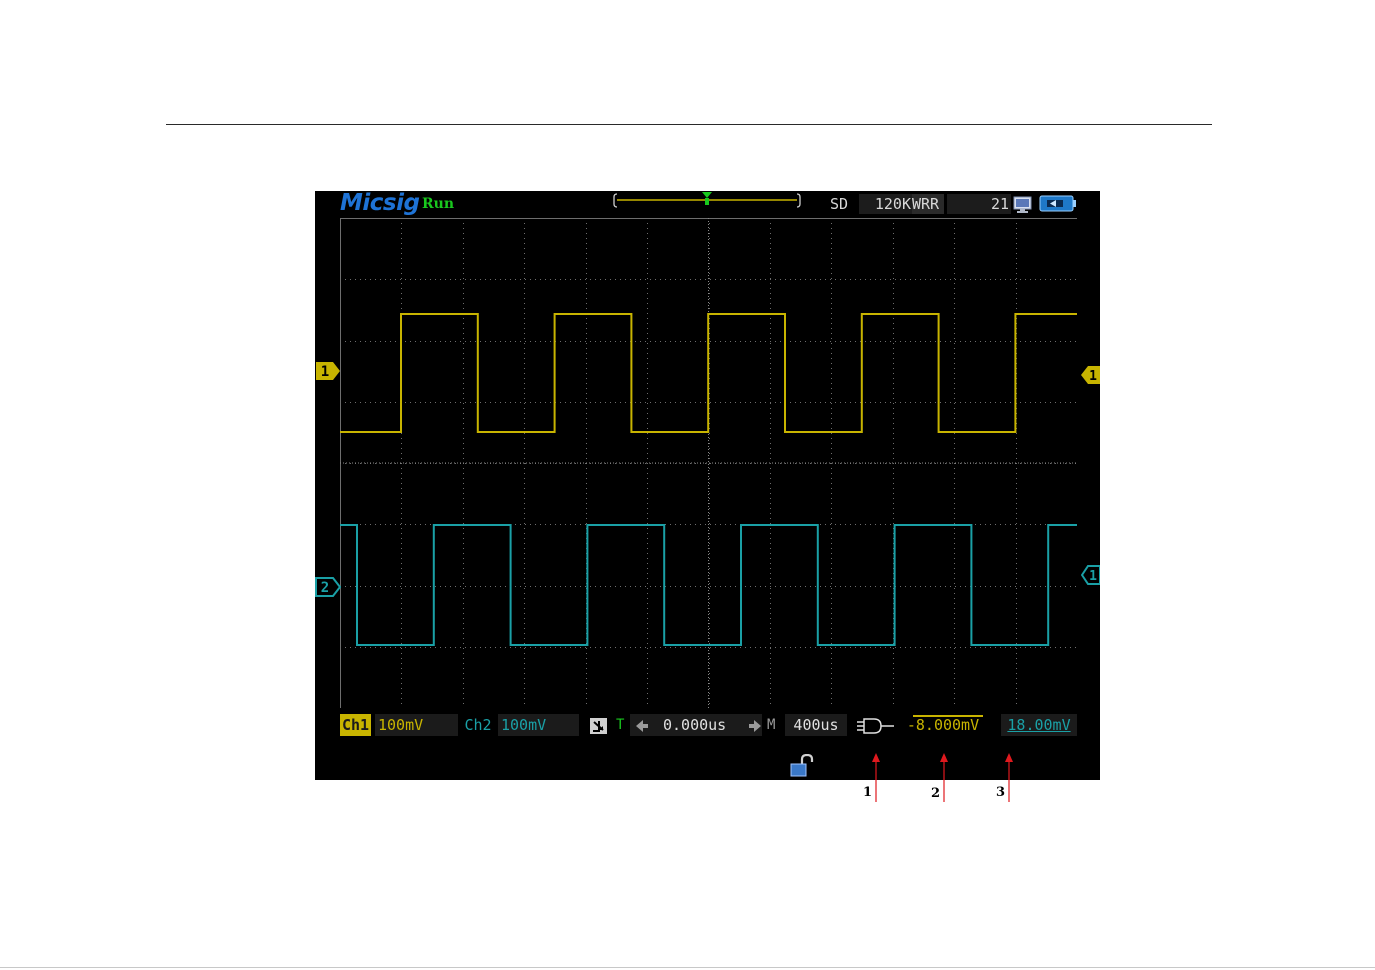 Image resolution: width=1375 pixels, height=970 pixels. What do you see at coordinates (1039, 725) in the screenshot?
I see `measurement-value: 18.00mV` at bounding box center [1039, 725].